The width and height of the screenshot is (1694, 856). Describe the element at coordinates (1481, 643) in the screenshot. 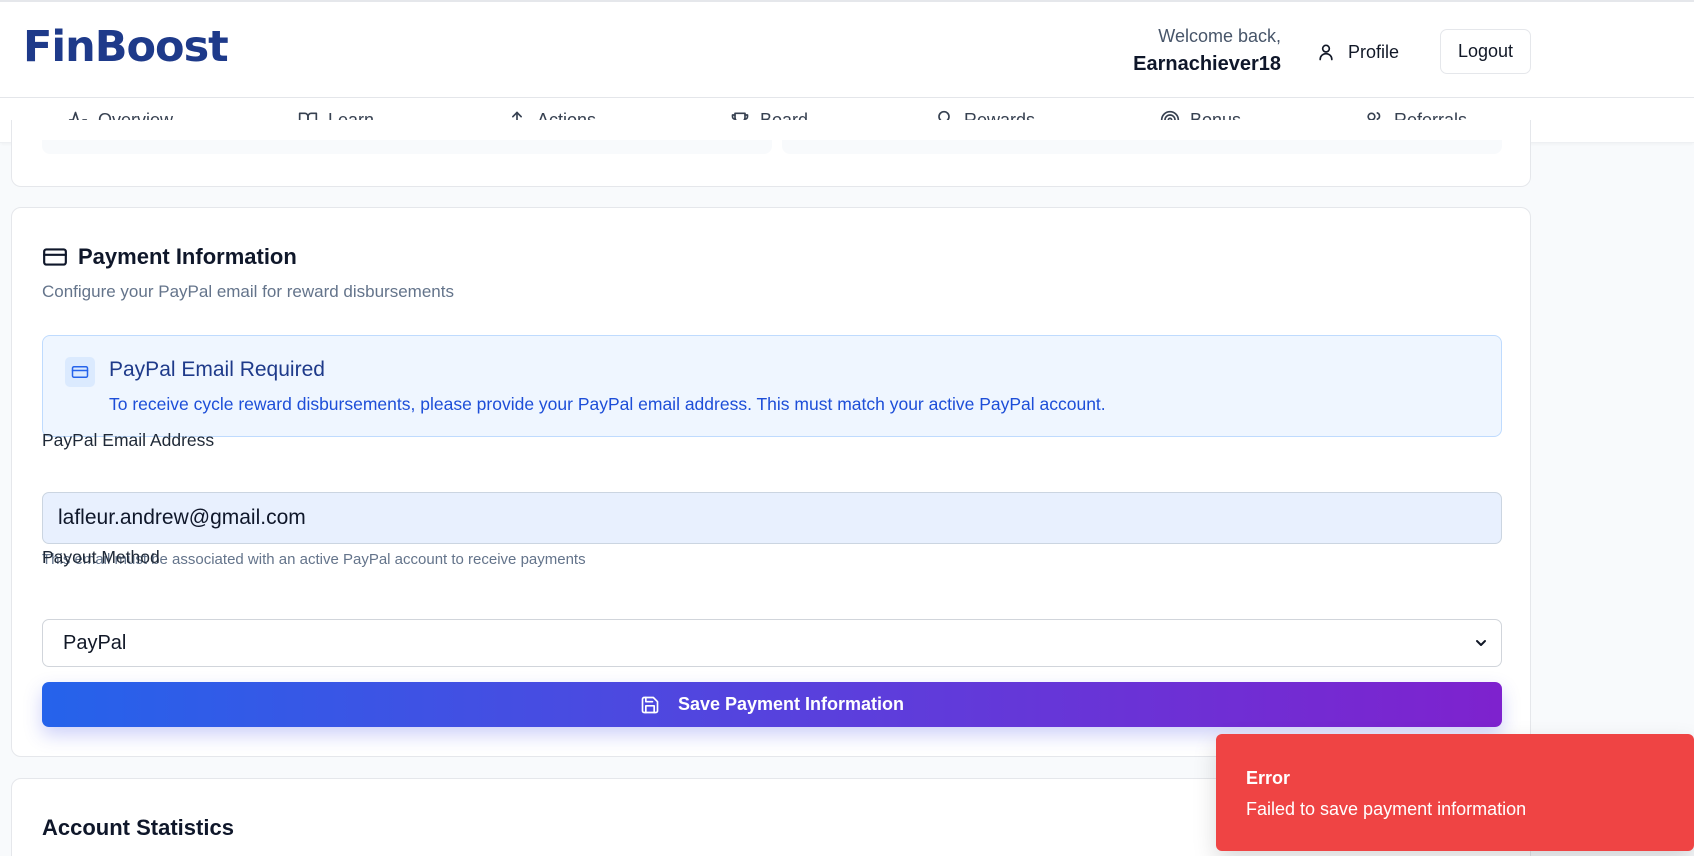

I see `chevron-down-icon` at that location.